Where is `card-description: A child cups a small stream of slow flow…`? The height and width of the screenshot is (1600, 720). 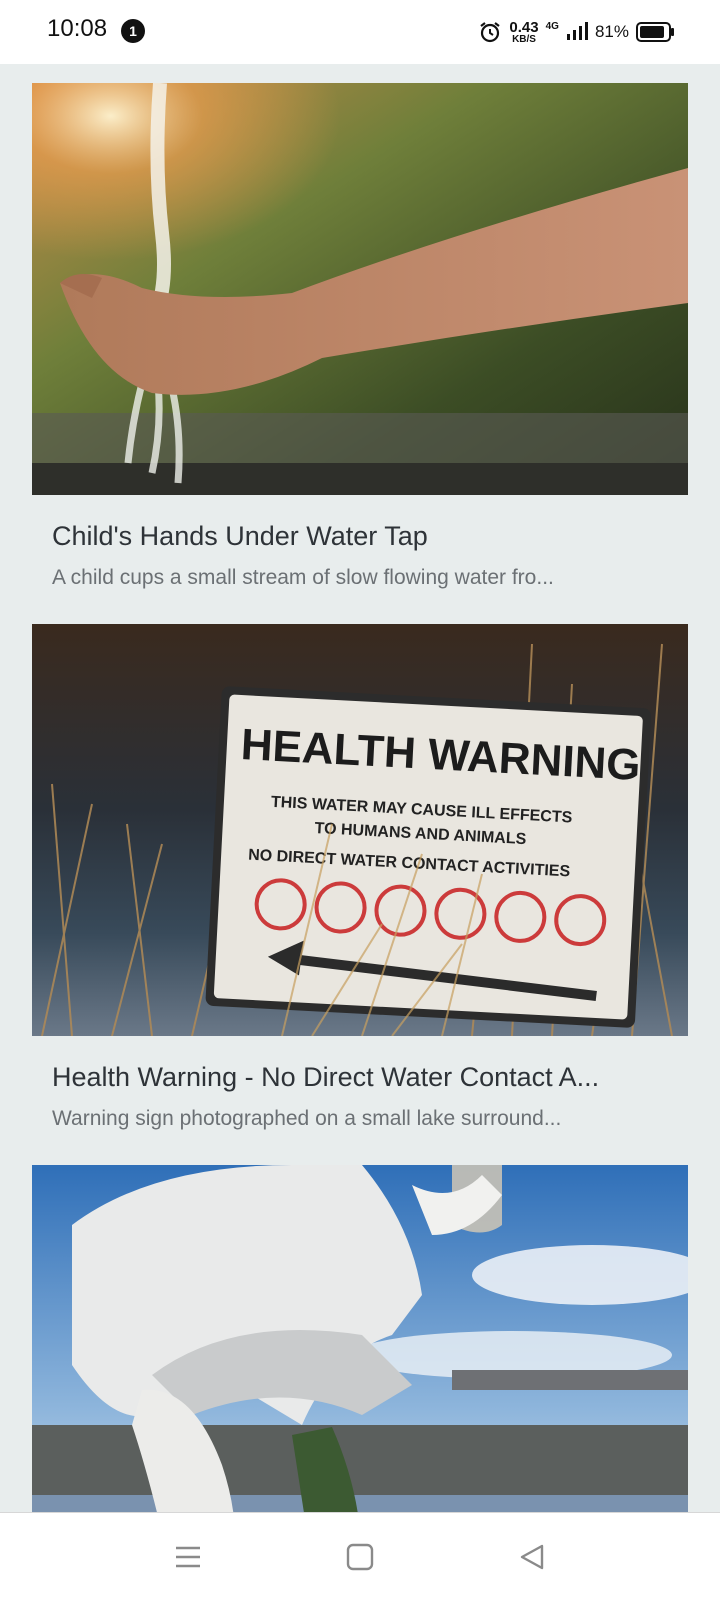
card-description: A child cups a small stream of slow flow… is located at coordinates (362, 578).